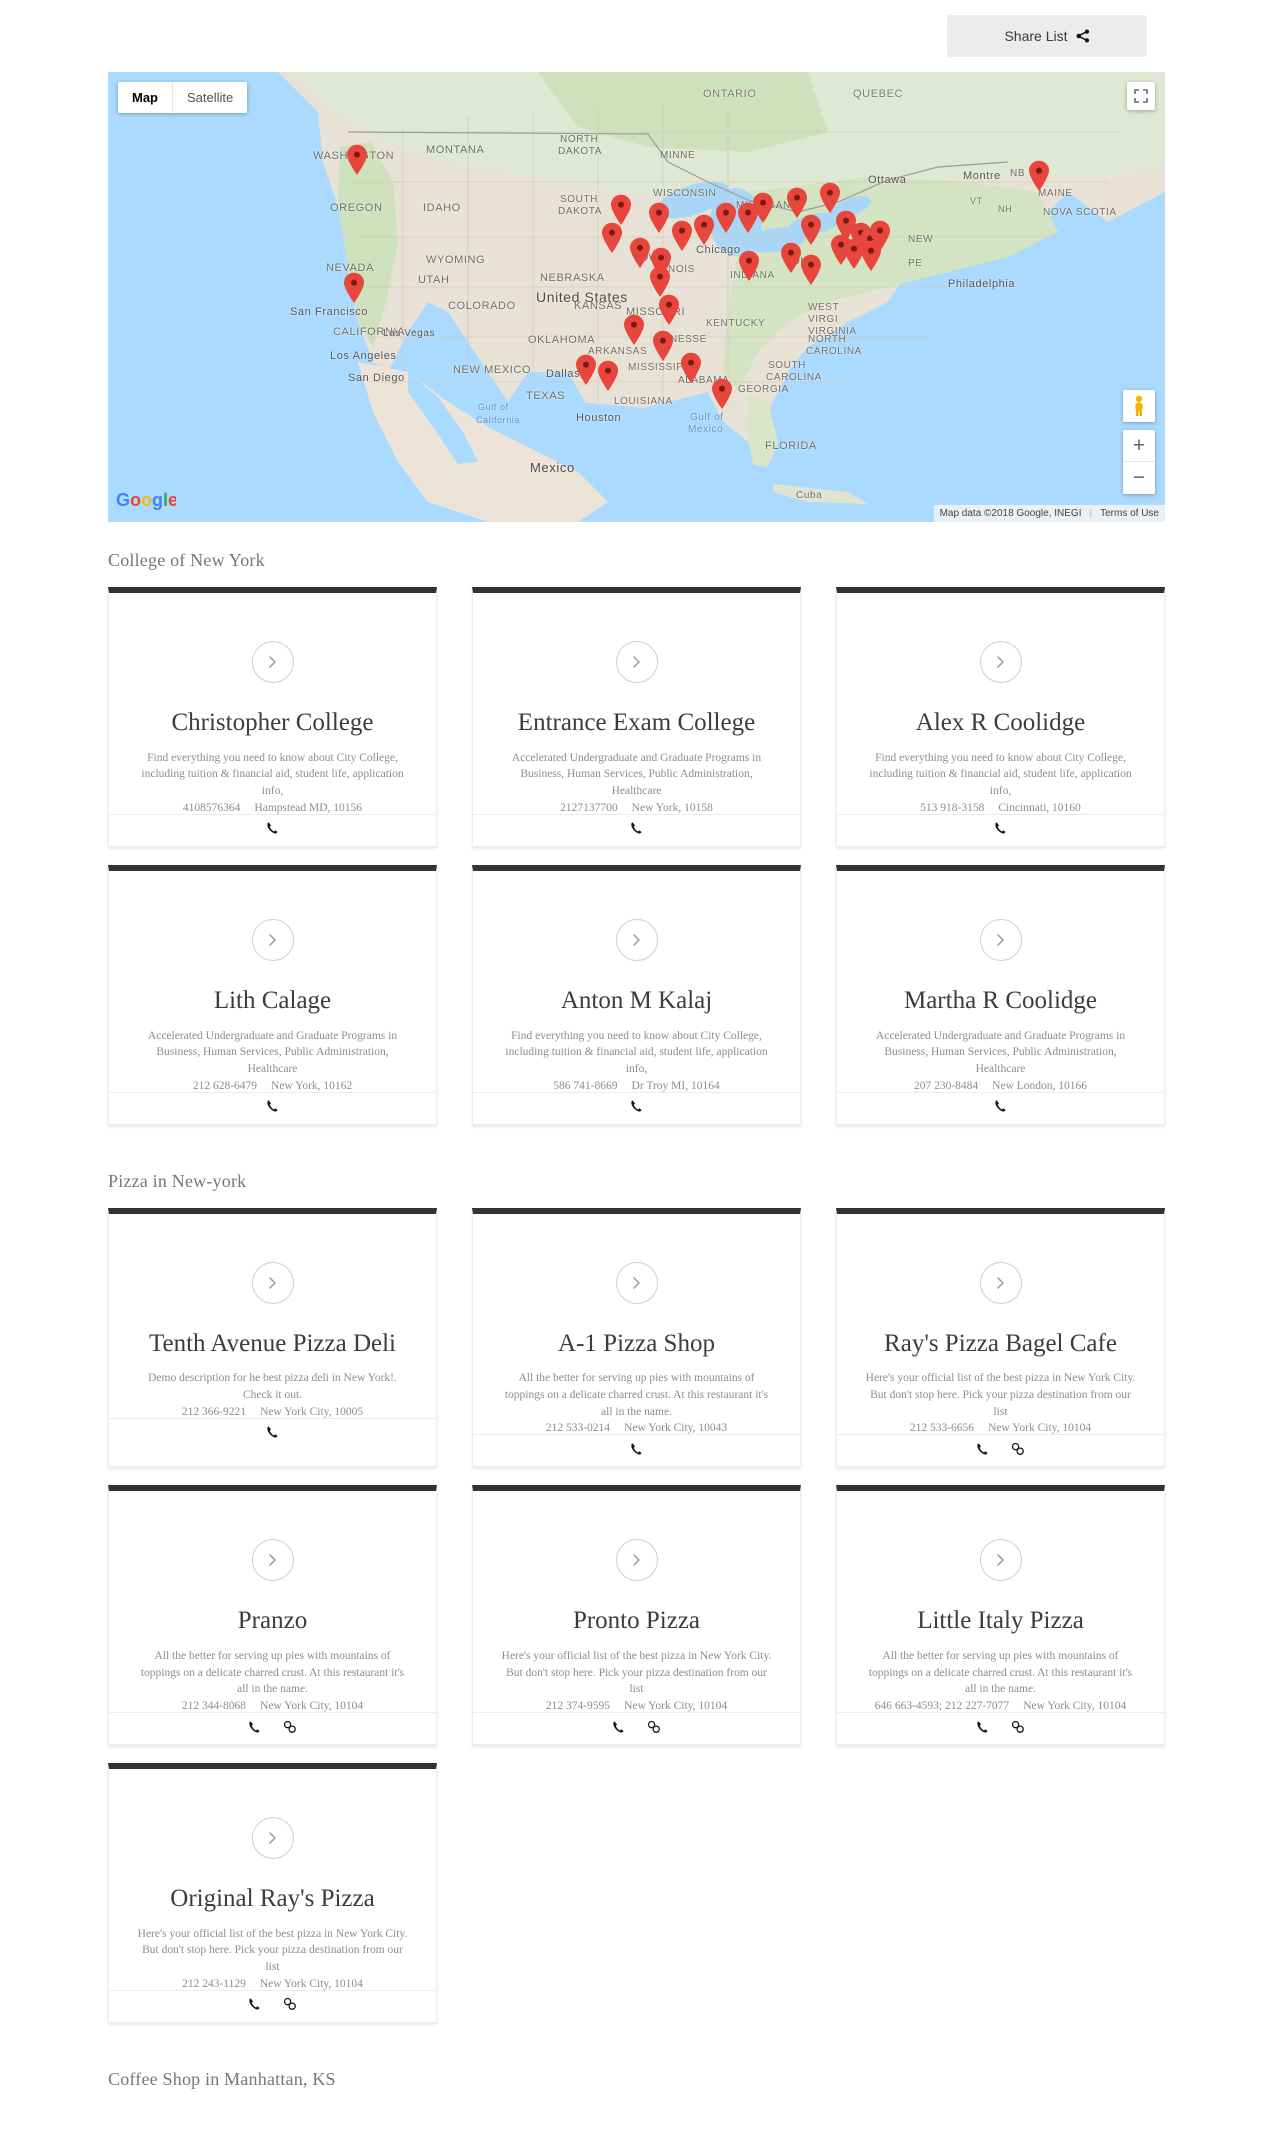 This screenshot has width=1273, height=2146. I want to click on listing-meta: 4108576364 Hampstead MD, 10156, so click(272, 808).